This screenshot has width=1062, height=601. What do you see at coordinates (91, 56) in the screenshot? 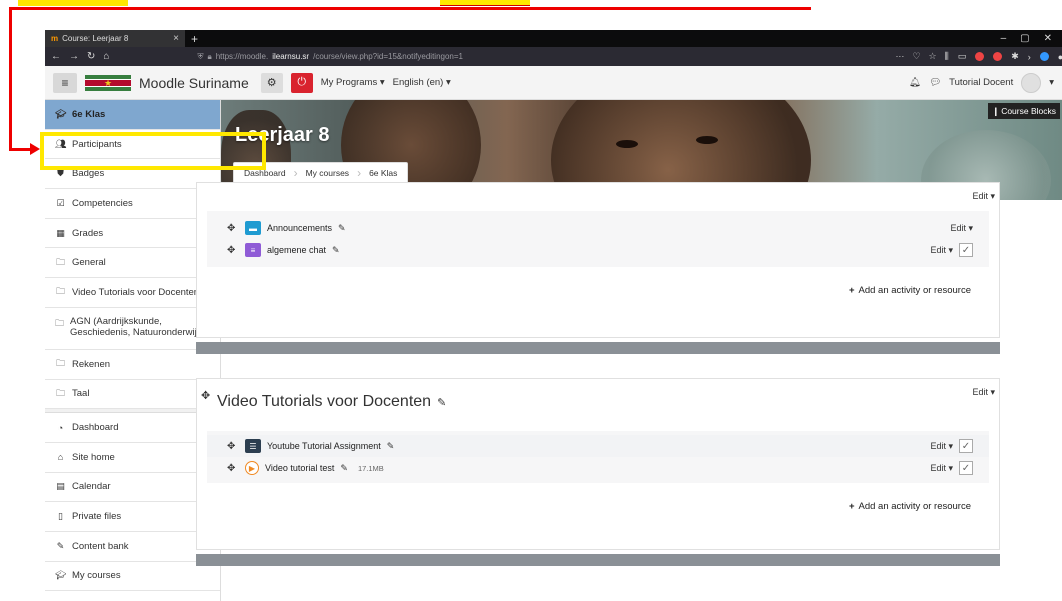
I see `reload-icon: ↻` at bounding box center [91, 56].